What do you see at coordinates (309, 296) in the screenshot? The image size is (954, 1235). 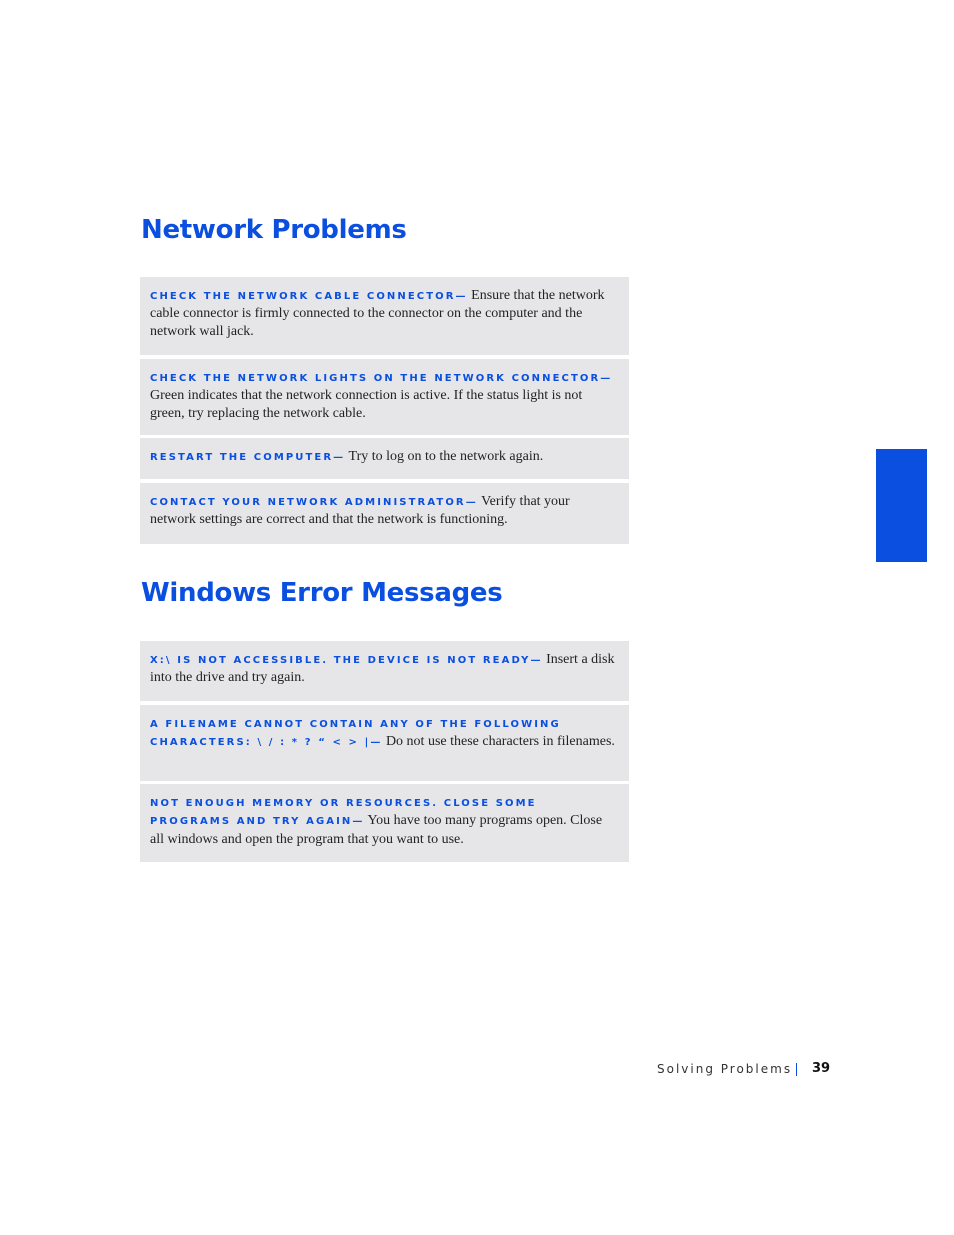 I see `tip-lead: Check the network cable connector—` at bounding box center [309, 296].